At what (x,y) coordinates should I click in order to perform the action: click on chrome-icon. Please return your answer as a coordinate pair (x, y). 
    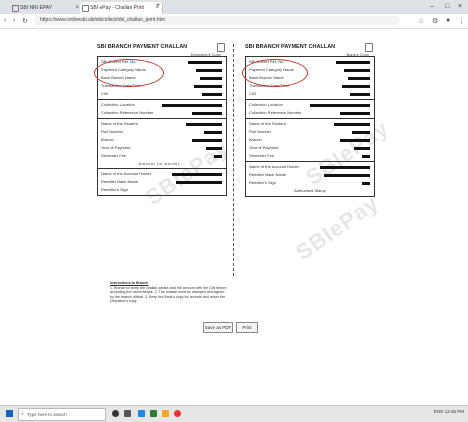
    Looking at the image, I should click on (177, 413).